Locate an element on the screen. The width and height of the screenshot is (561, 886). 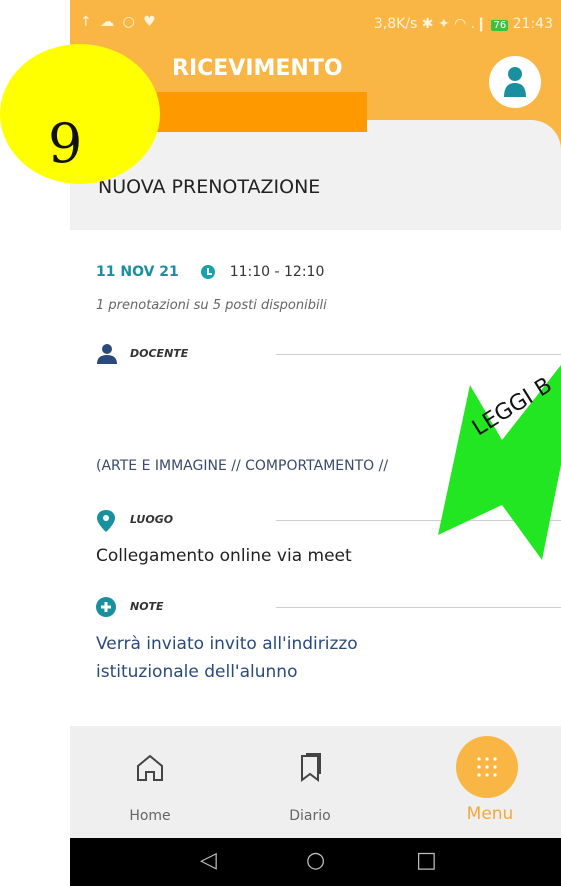
back-icon: ◁ is located at coordinates (208, 860).